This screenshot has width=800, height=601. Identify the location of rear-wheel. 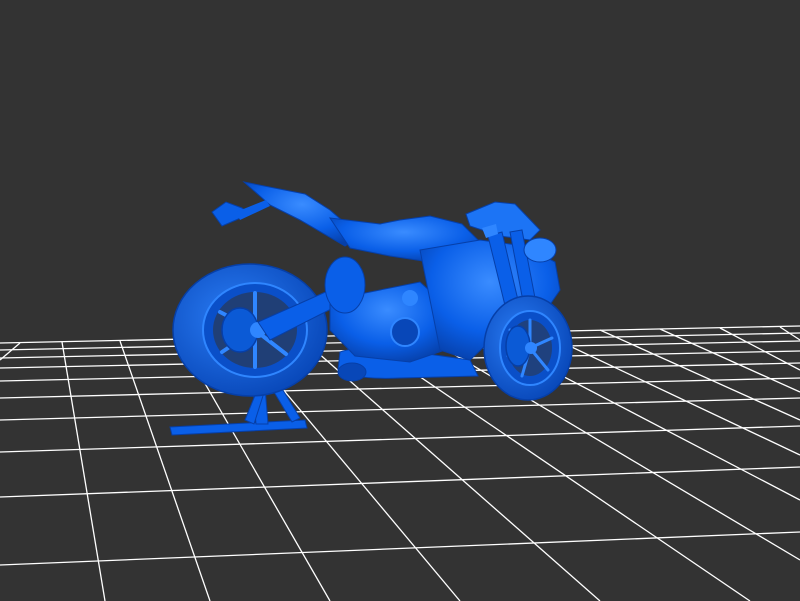
(250, 330).